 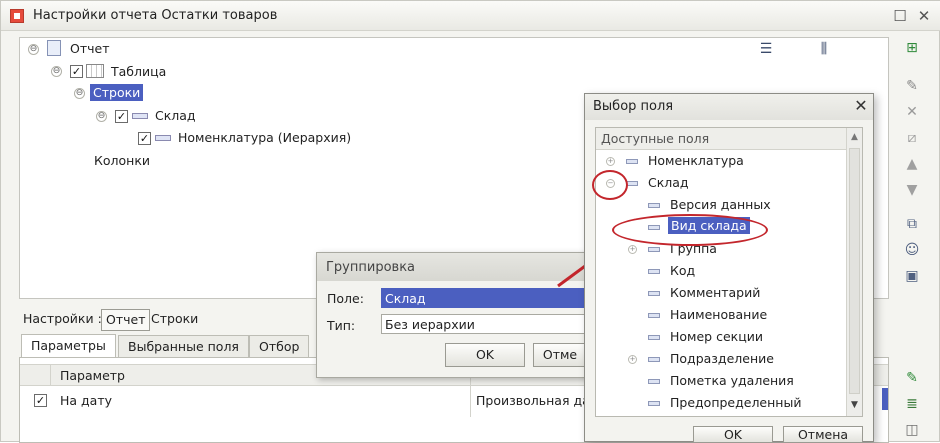 I want to click on align-list-icon: ☰, so click(x=766, y=49).